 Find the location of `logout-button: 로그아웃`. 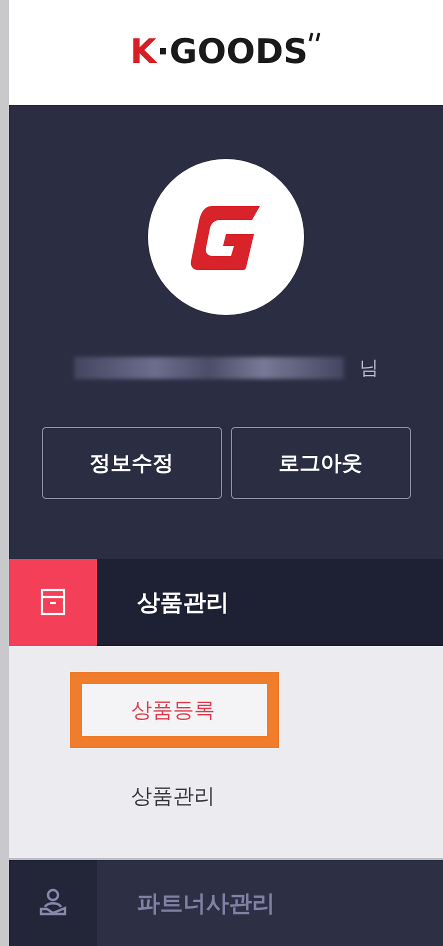

logout-button: 로그아웃 is located at coordinates (320, 462).